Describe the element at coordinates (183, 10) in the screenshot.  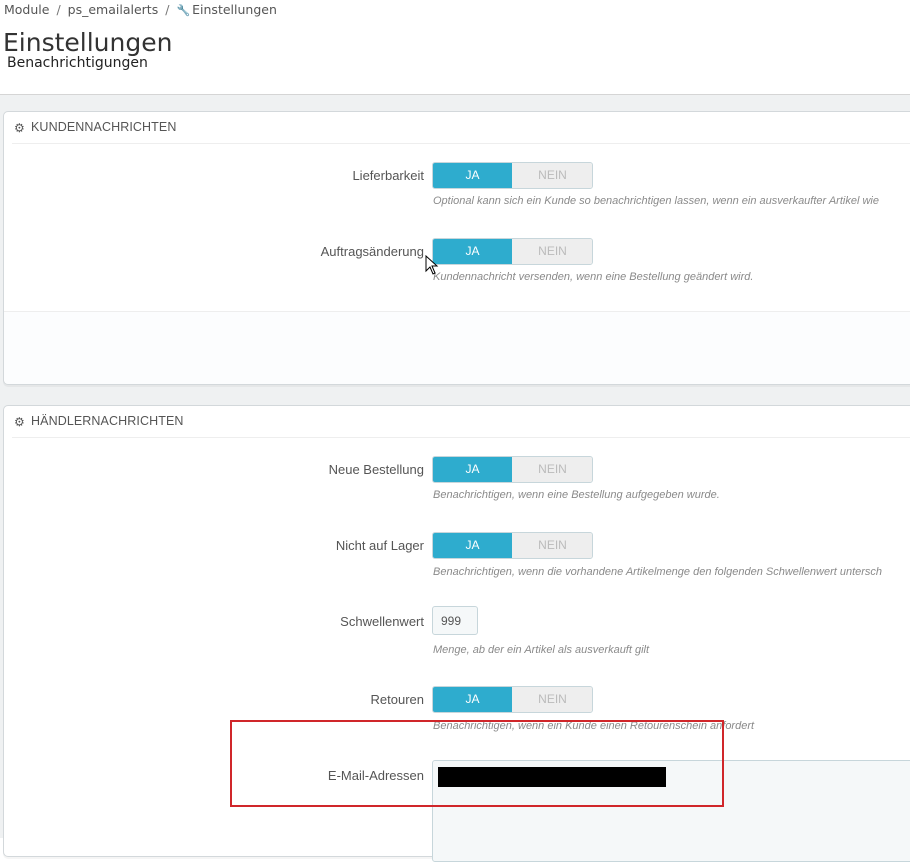
I see `wrench-icon: 🔧` at that location.